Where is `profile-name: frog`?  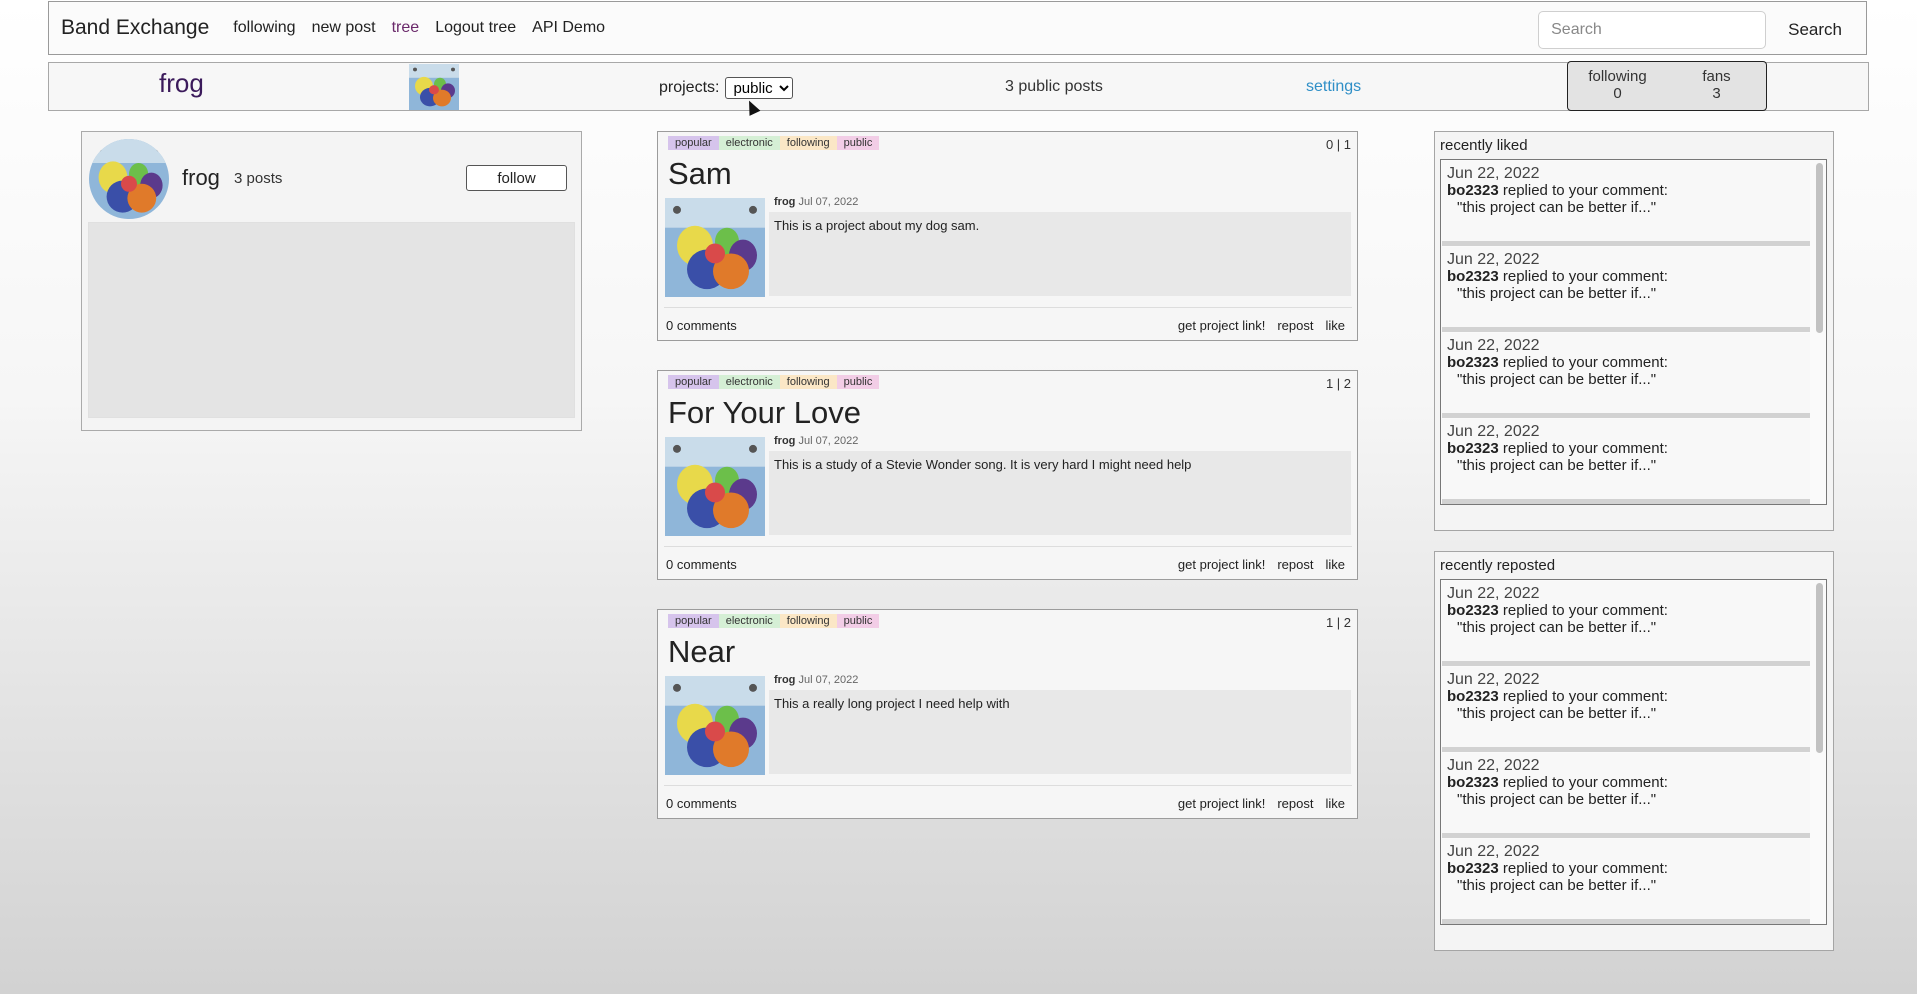 profile-name: frog is located at coordinates (201, 177).